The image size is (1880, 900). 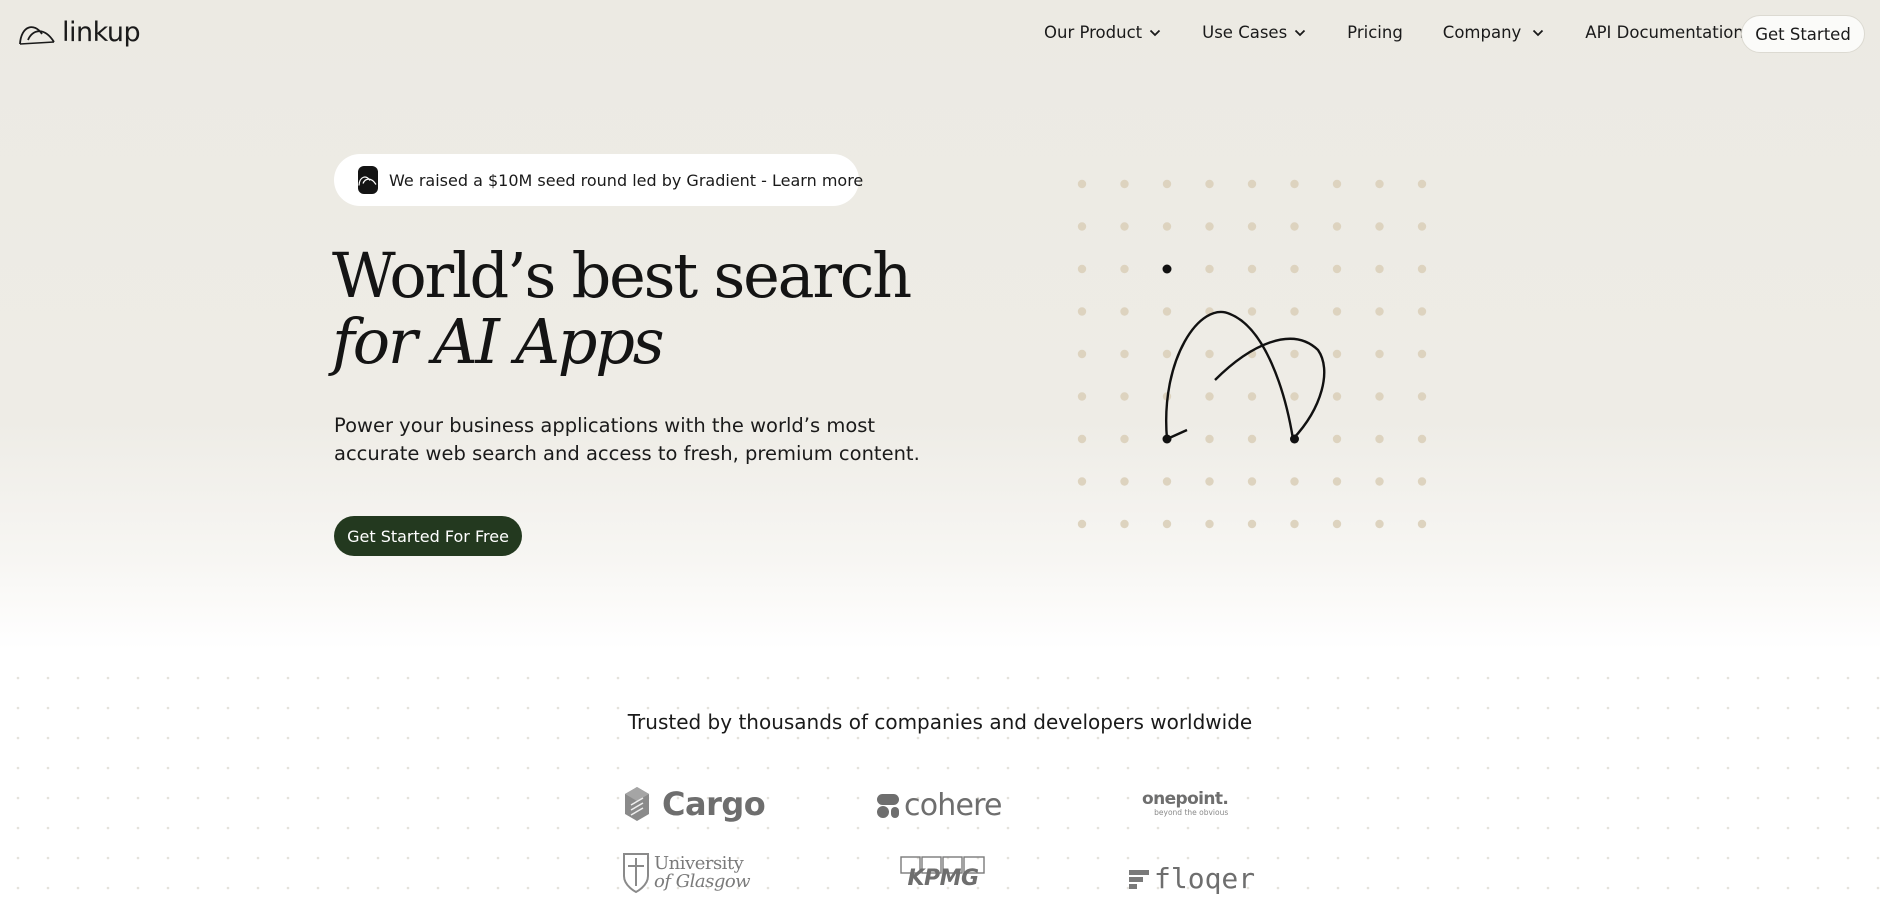 What do you see at coordinates (1375, 33) in the screenshot?
I see `nav-item-pricing: Pricing` at bounding box center [1375, 33].